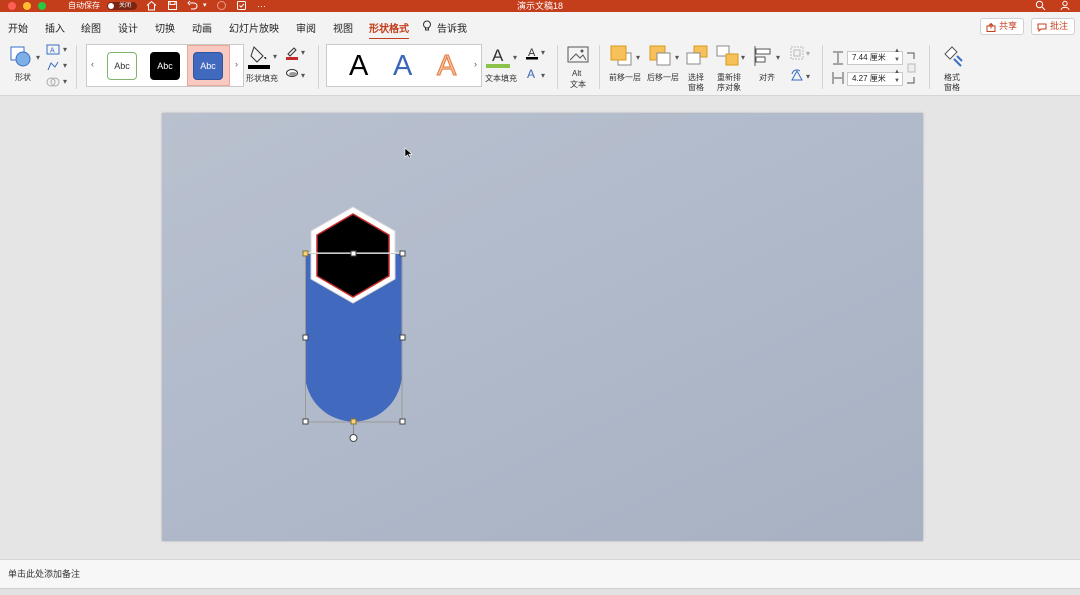 Image resolution: width=1080 pixels, height=595 pixels. Describe the element at coordinates (165, 27) in the screenshot. I see `tab-transitions: 切换` at that location.